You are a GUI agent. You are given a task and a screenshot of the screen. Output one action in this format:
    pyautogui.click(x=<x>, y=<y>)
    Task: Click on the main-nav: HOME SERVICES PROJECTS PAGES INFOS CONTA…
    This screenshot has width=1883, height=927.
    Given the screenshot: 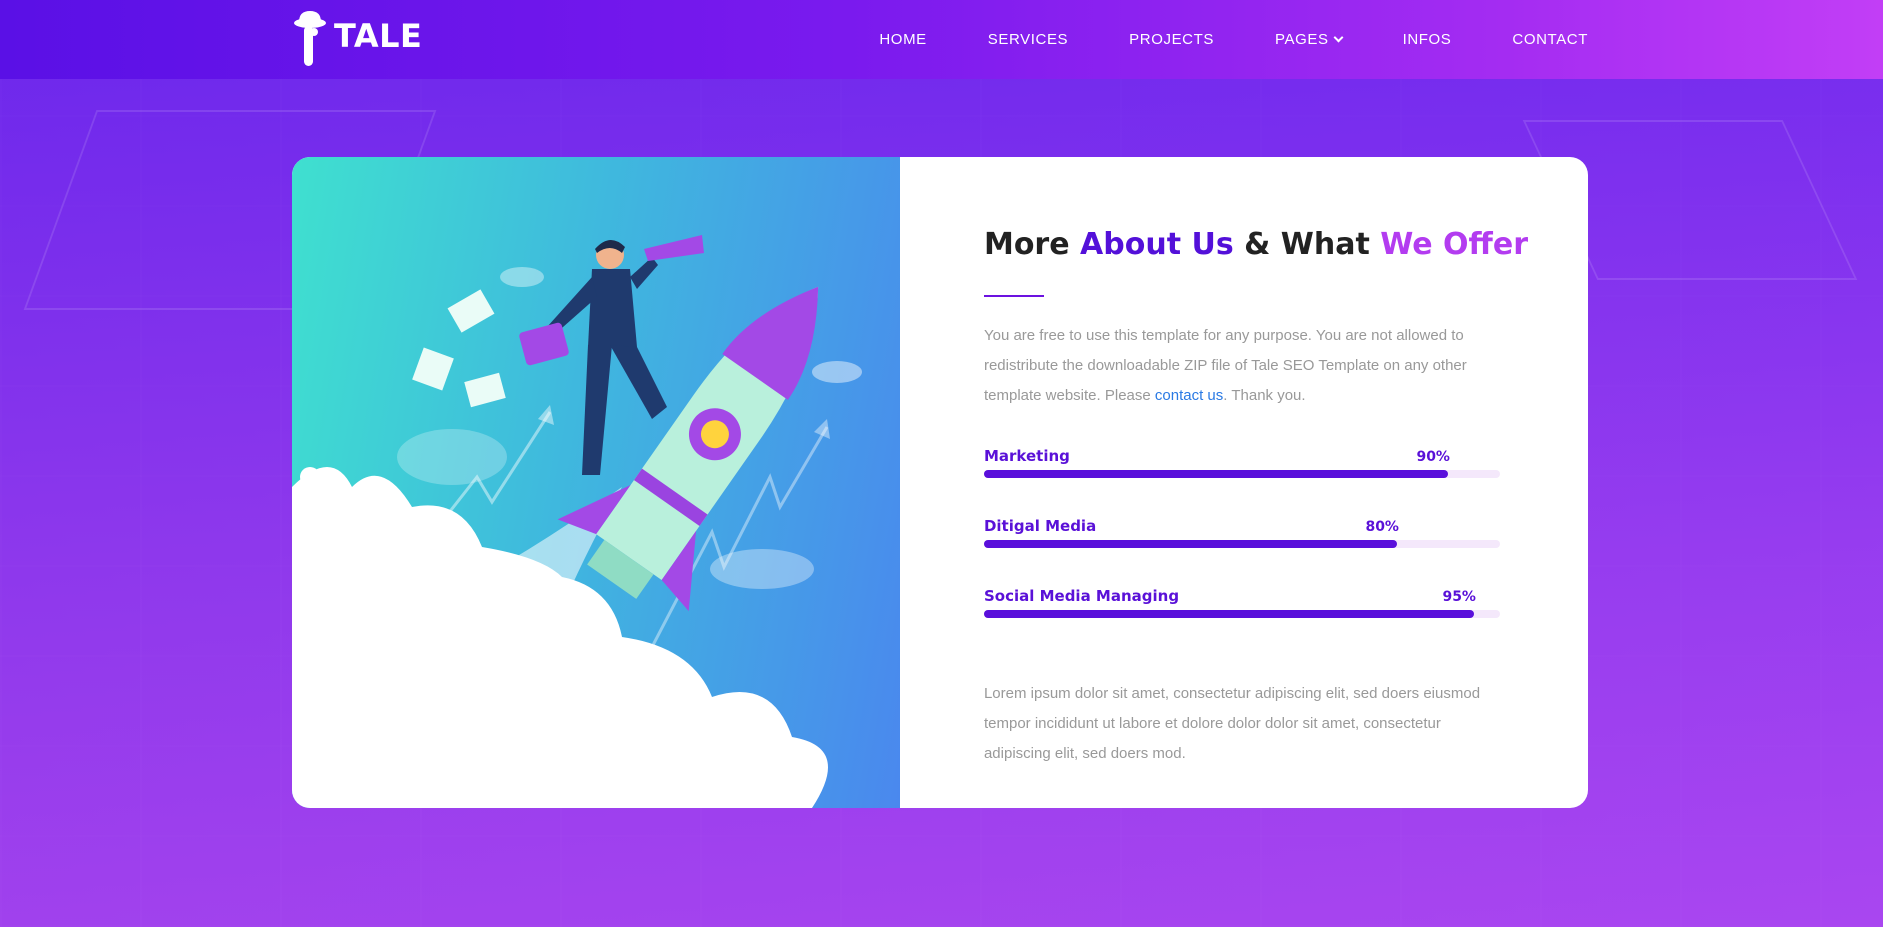 What is the action you would take?
    pyautogui.click(x=1233, y=39)
    